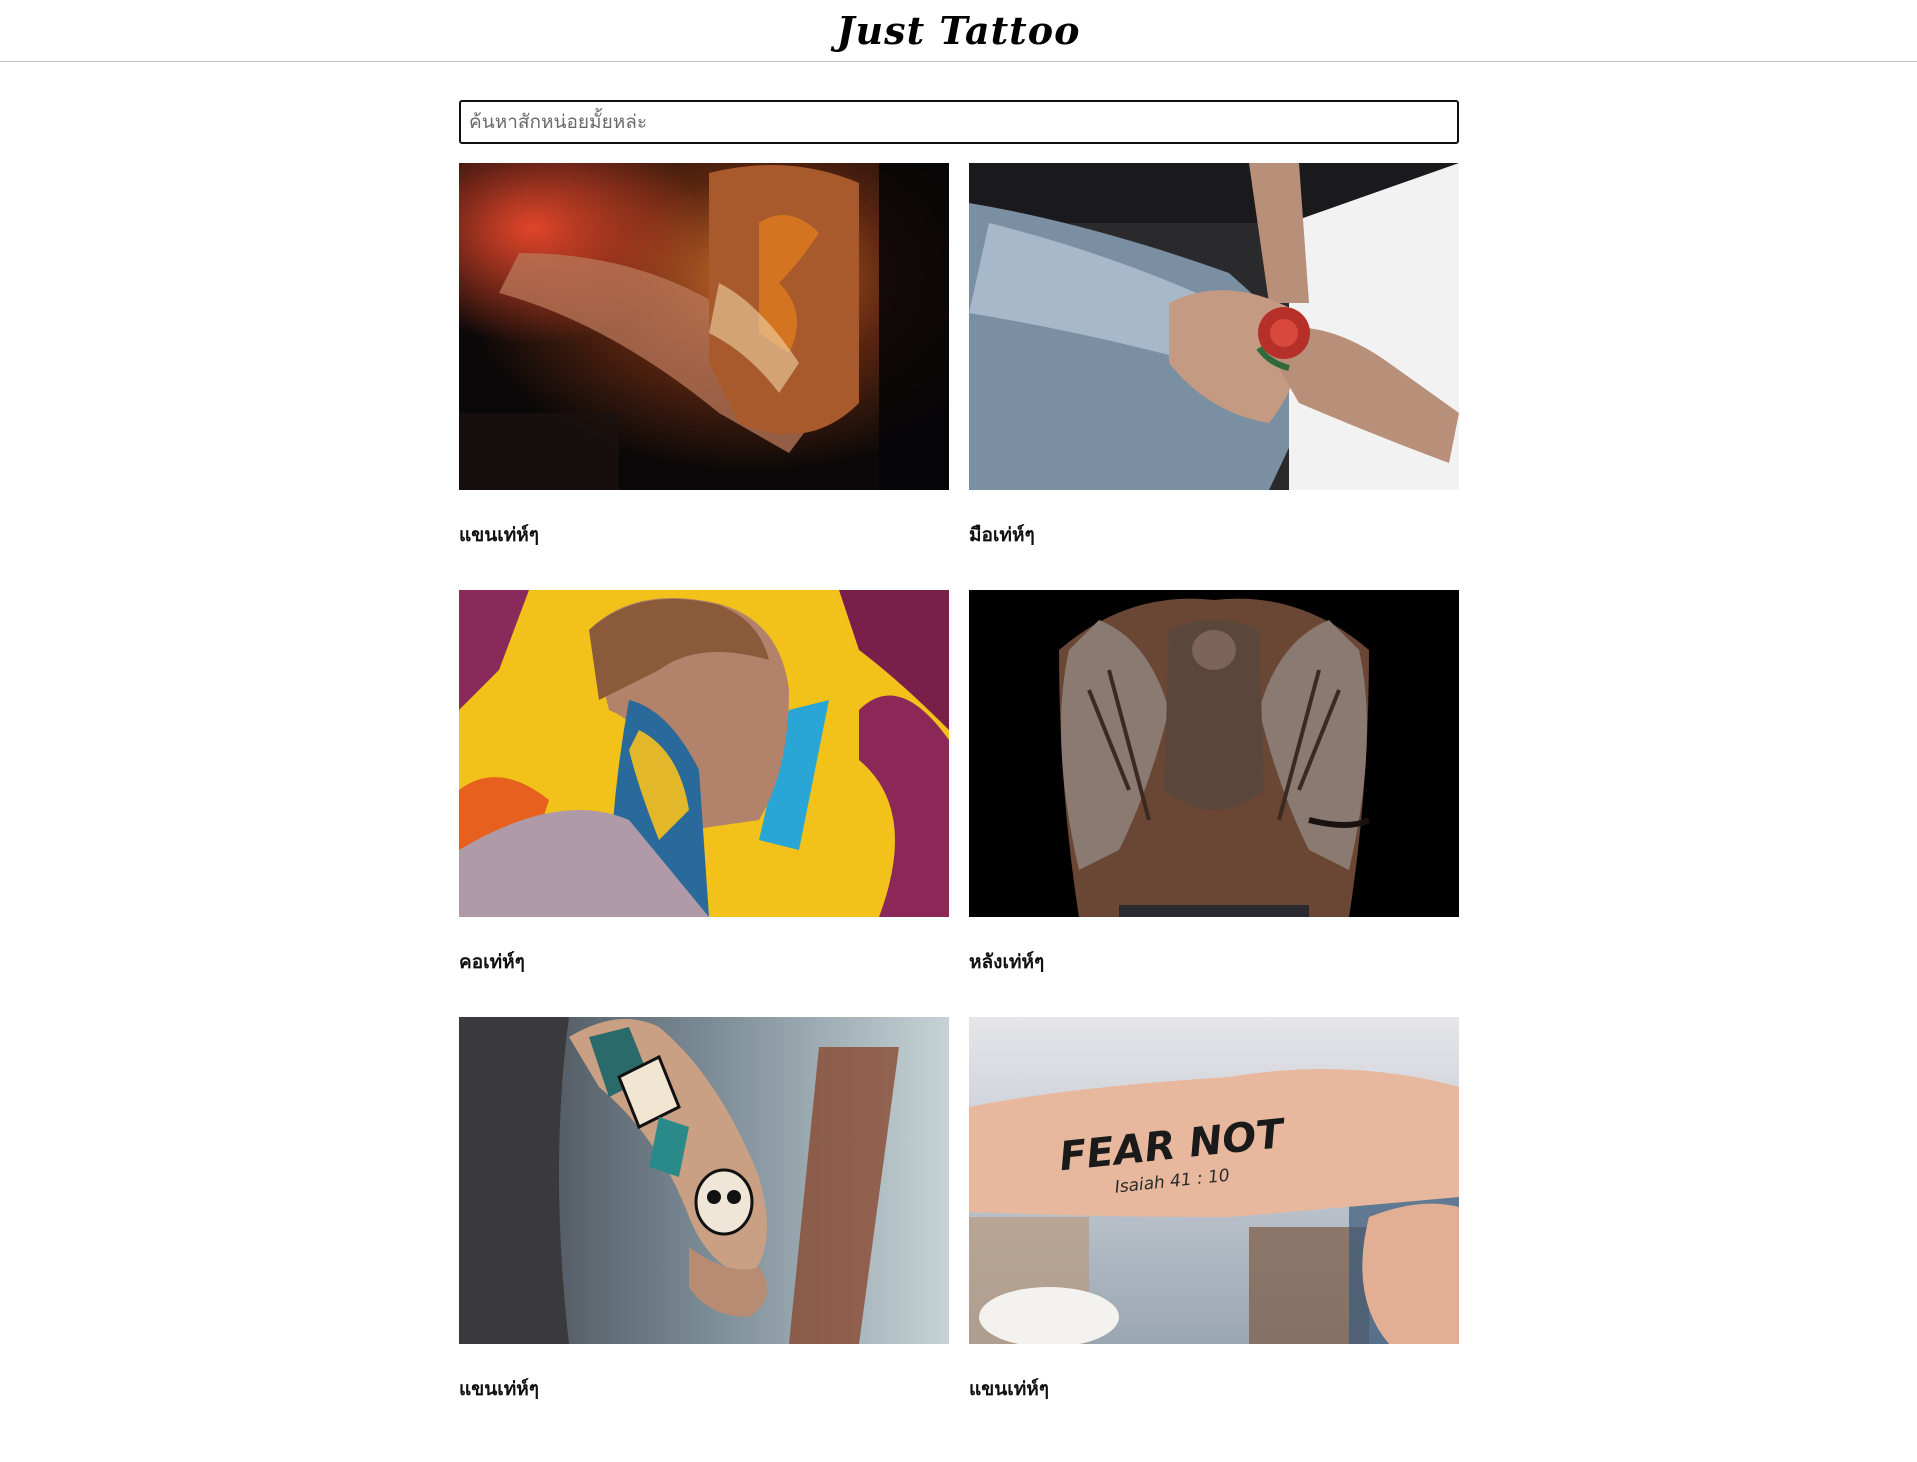 The image size is (1917, 1462). Describe the element at coordinates (1007, 962) in the screenshot. I see `card-caption: หลังเท่ห์ๆ` at that location.